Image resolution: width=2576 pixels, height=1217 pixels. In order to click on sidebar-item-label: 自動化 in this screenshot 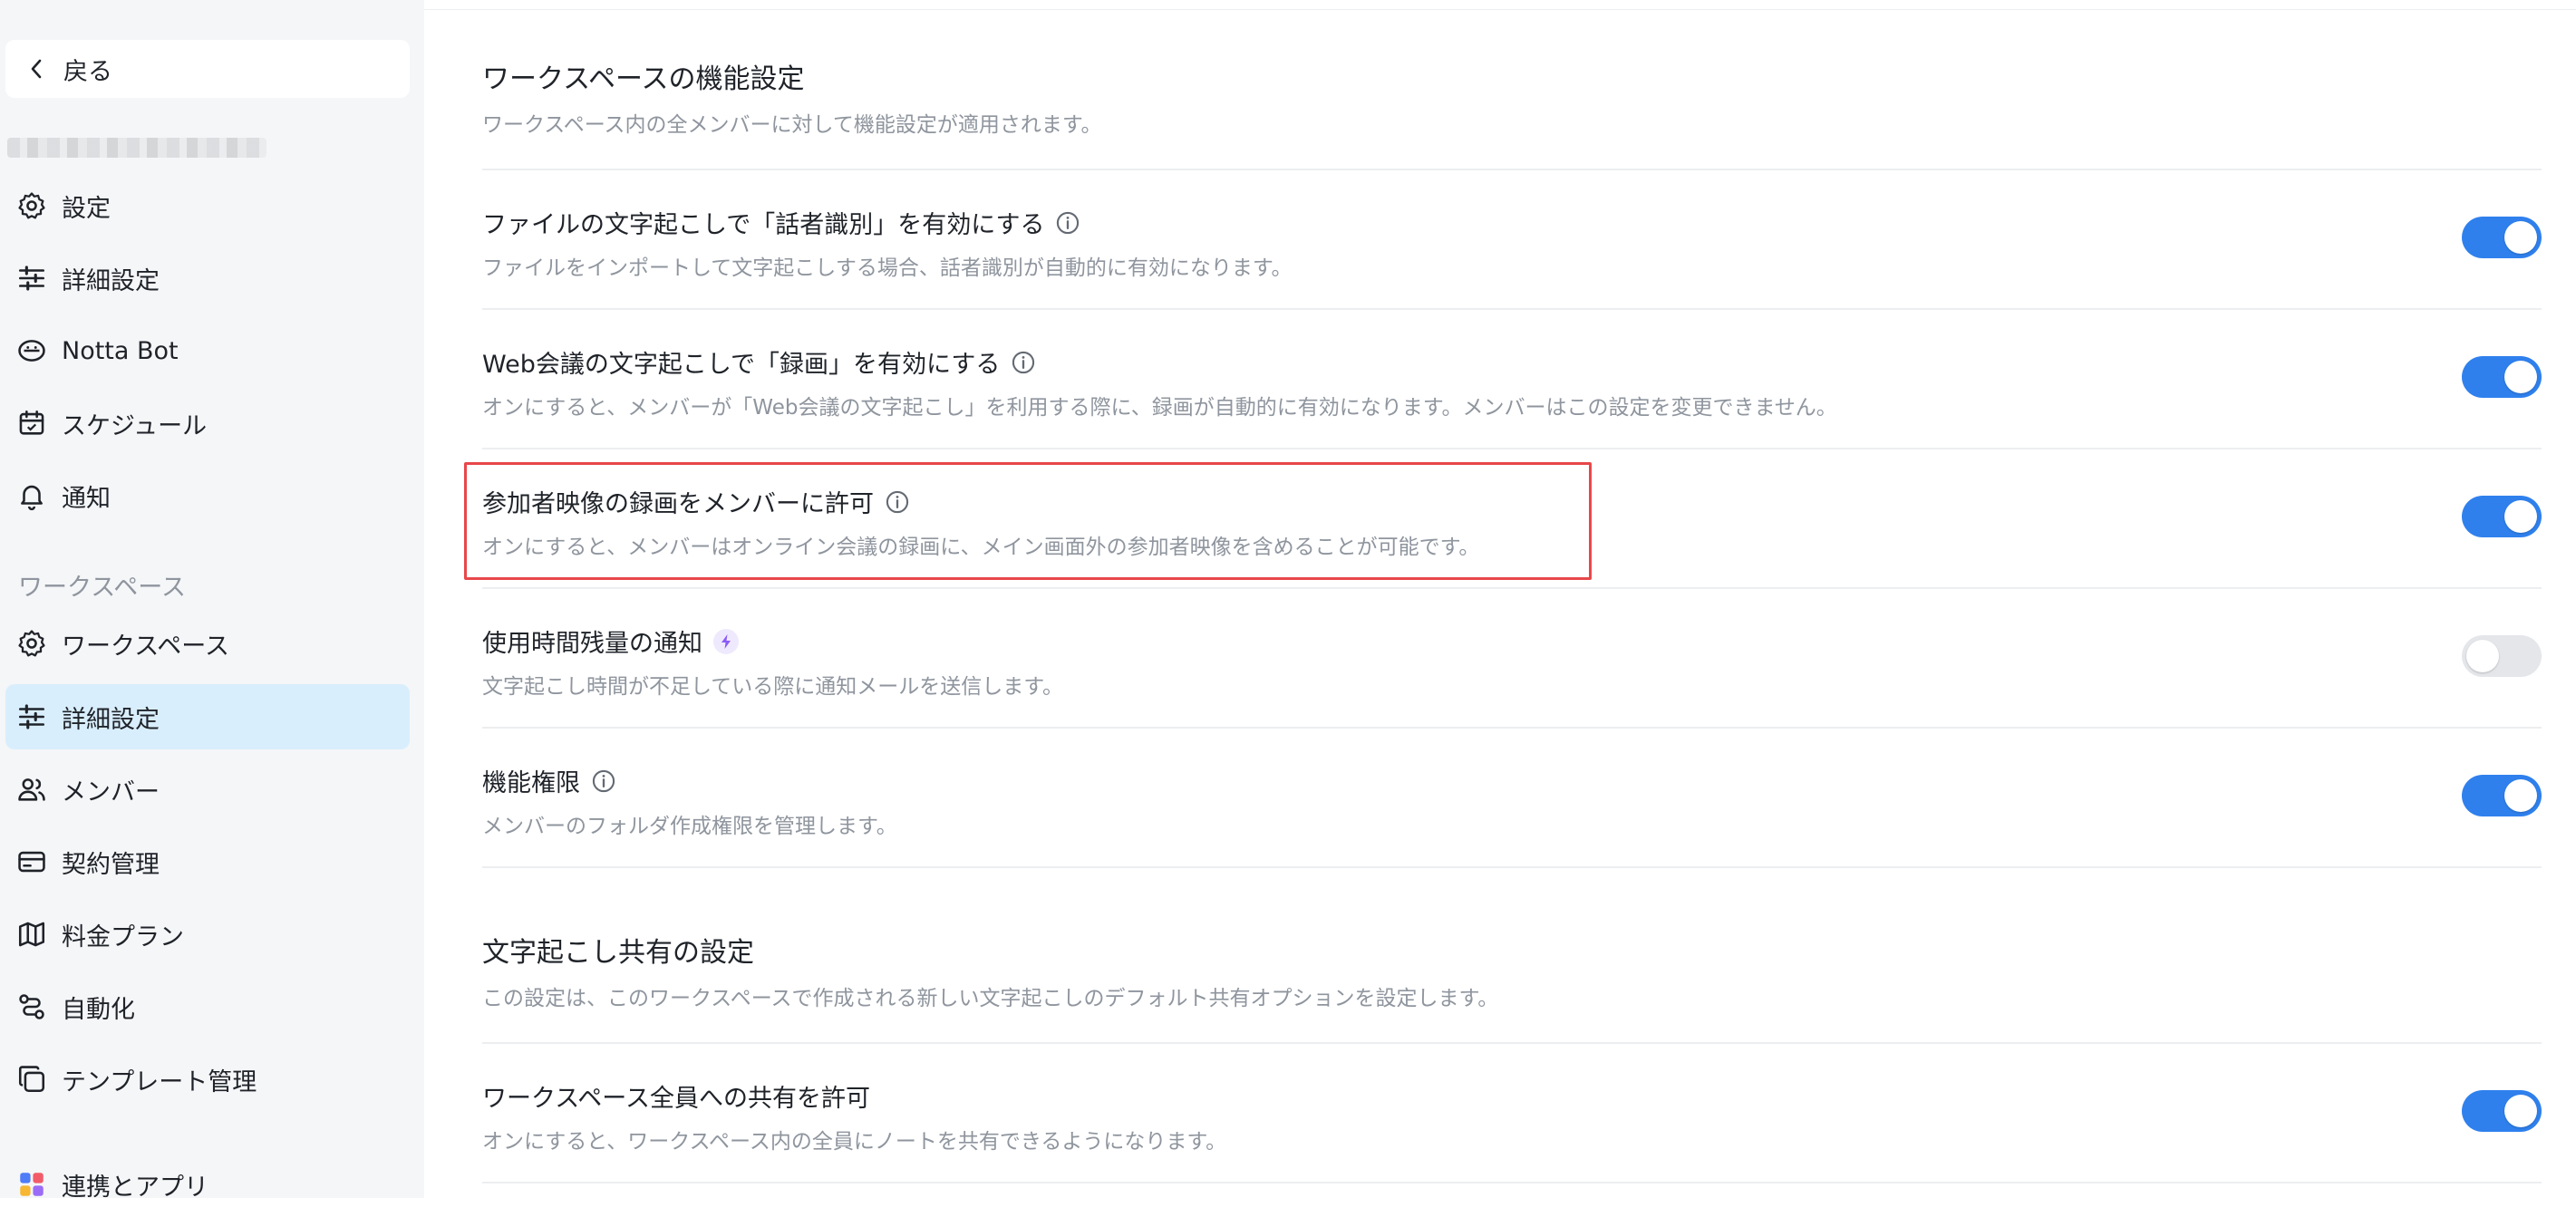, I will do `click(98, 1009)`.